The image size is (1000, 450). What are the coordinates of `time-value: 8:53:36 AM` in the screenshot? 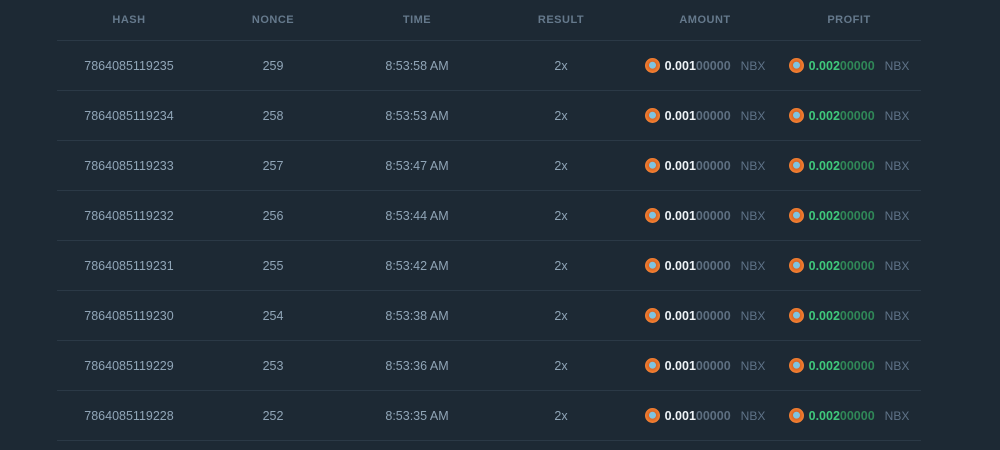 It's located at (417, 365).